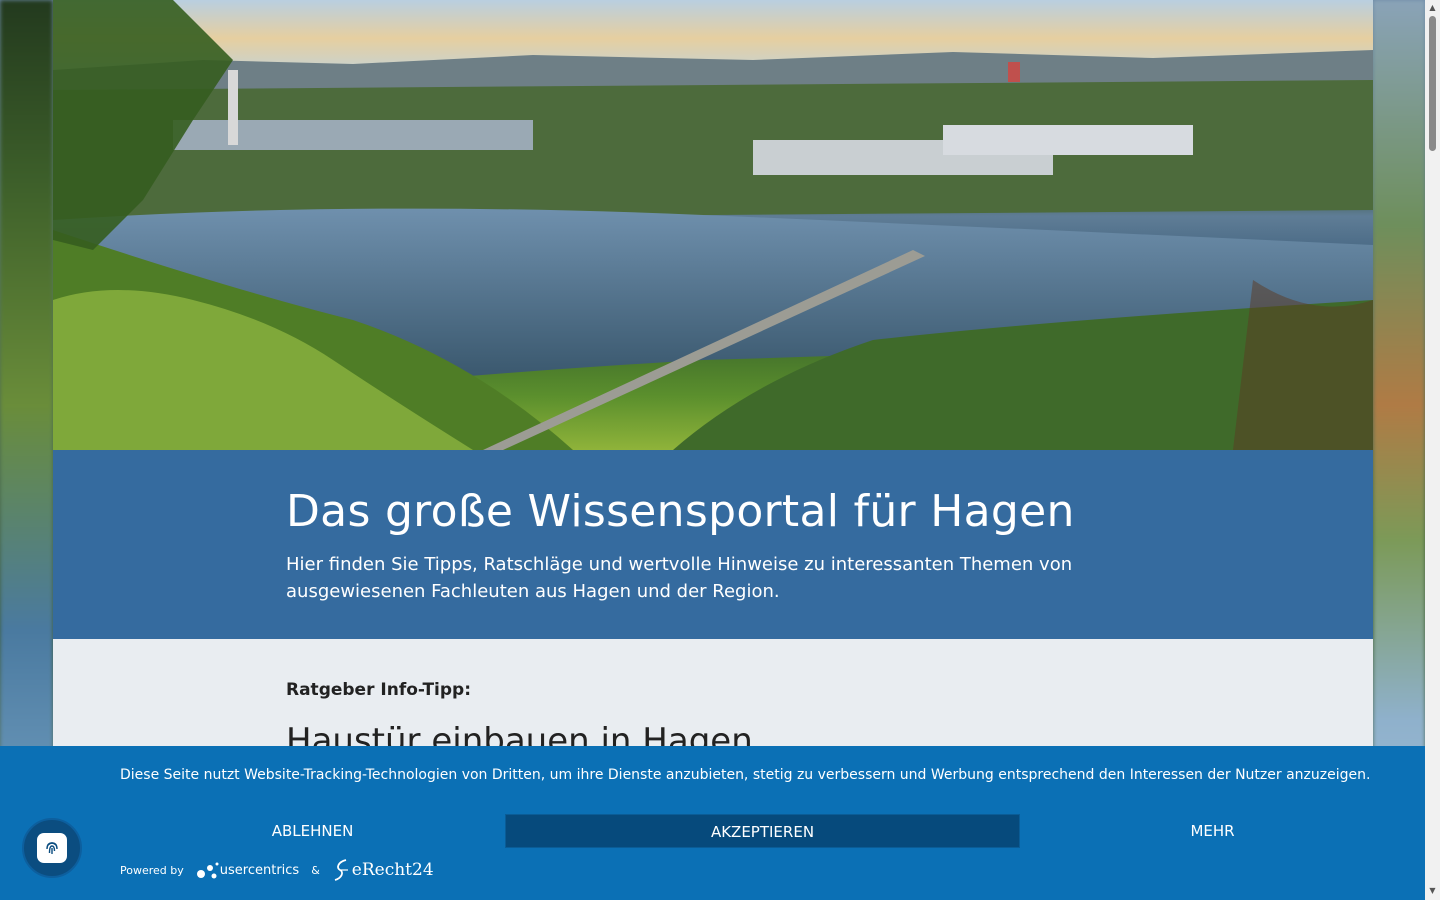  Describe the element at coordinates (315, 870) in the screenshot. I see `ampersand: &` at that location.